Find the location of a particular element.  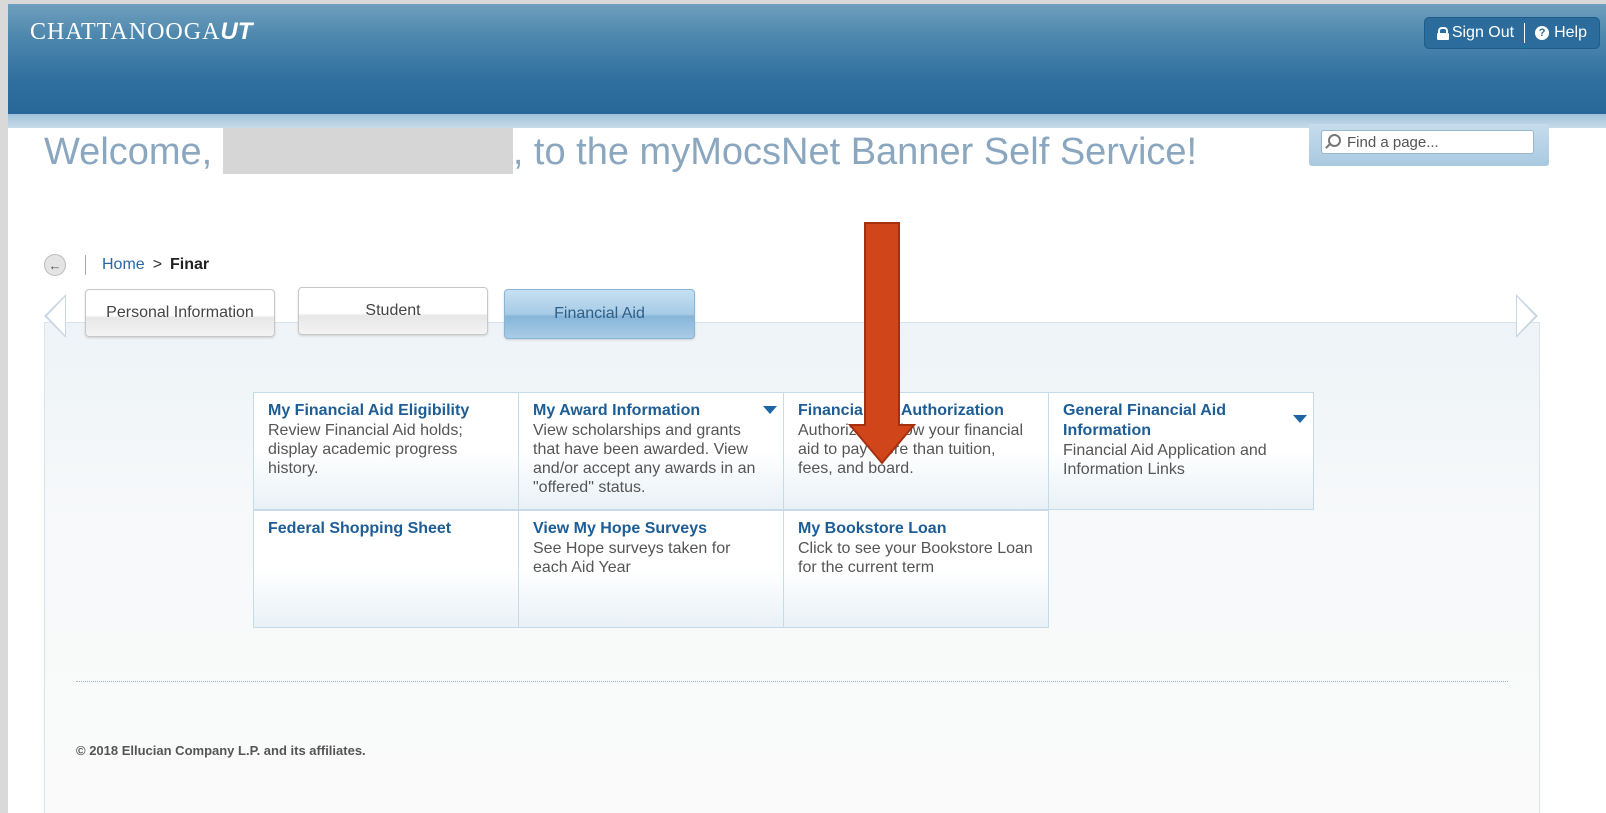

tab-student: Student is located at coordinates (393, 311).